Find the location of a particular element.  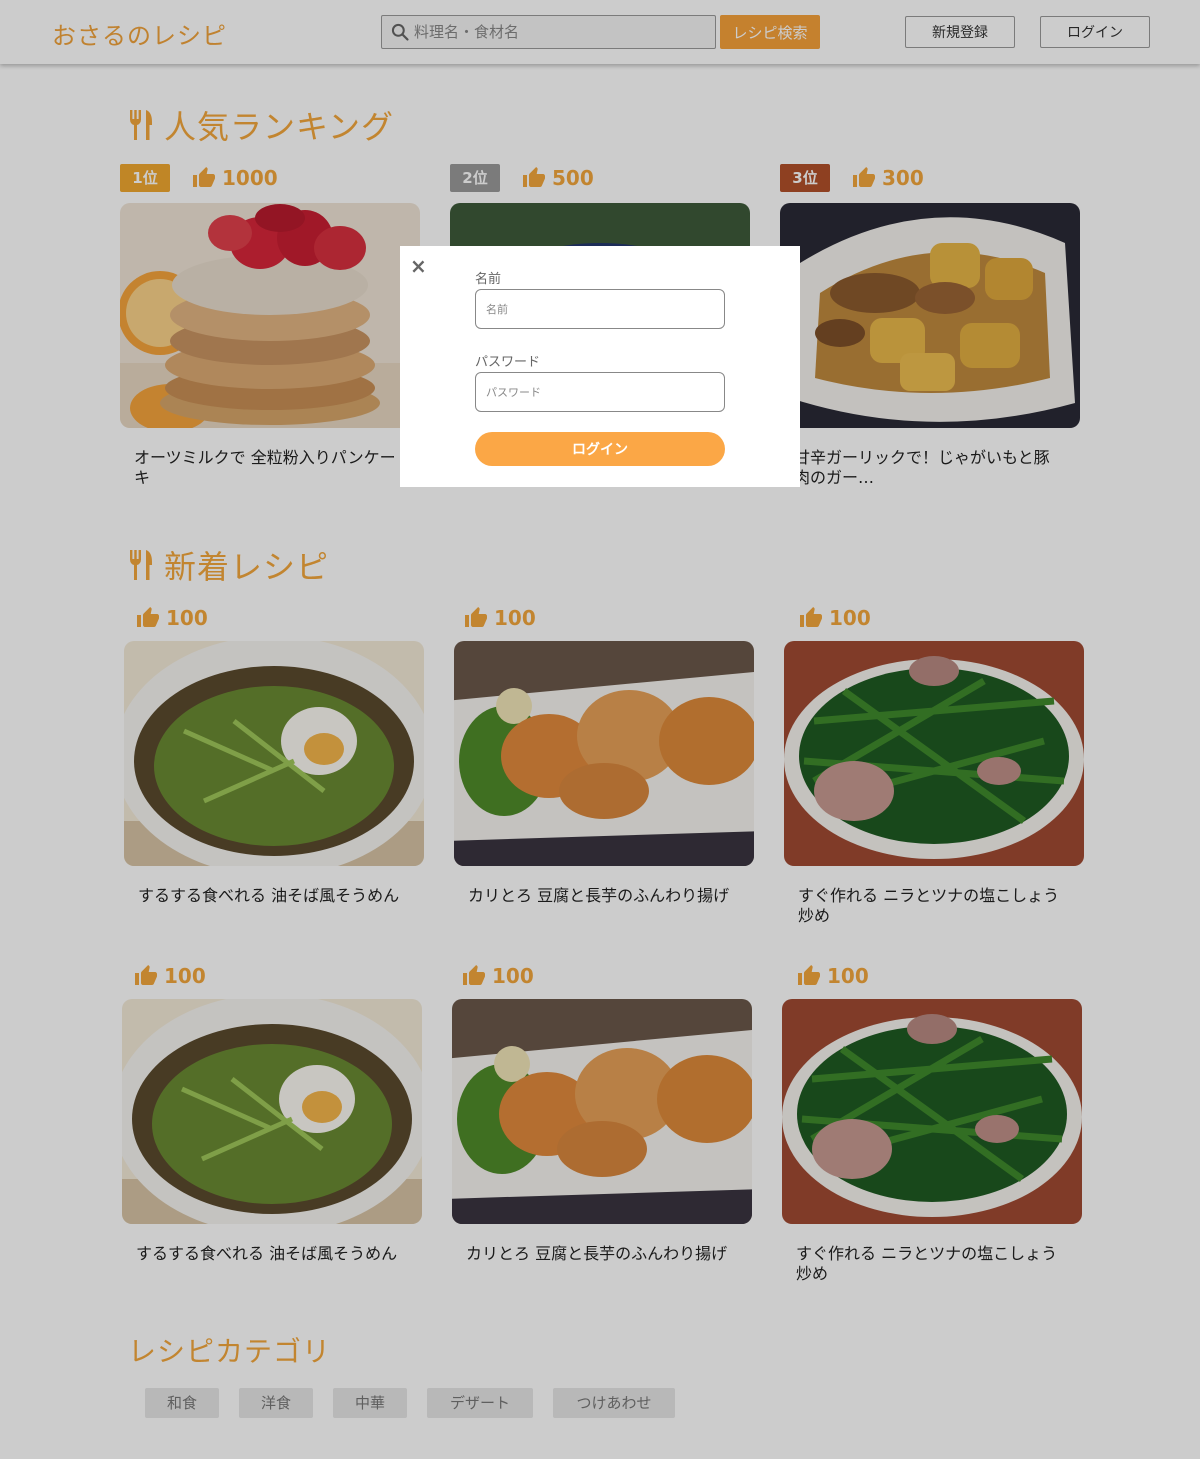

name-label: 名前 is located at coordinates (488, 279).